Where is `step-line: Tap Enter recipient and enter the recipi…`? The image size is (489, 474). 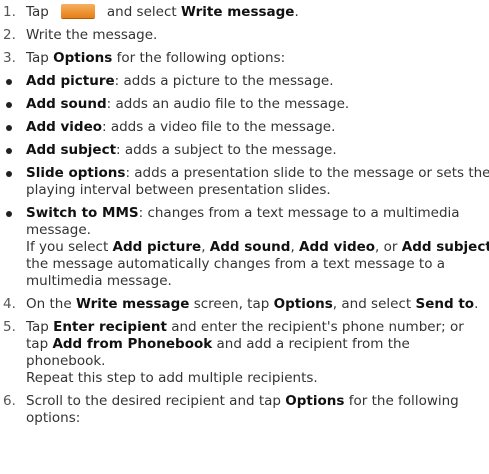 step-line: Tap Enter recipient and enter the recipi… is located at coordinates (257, 327).